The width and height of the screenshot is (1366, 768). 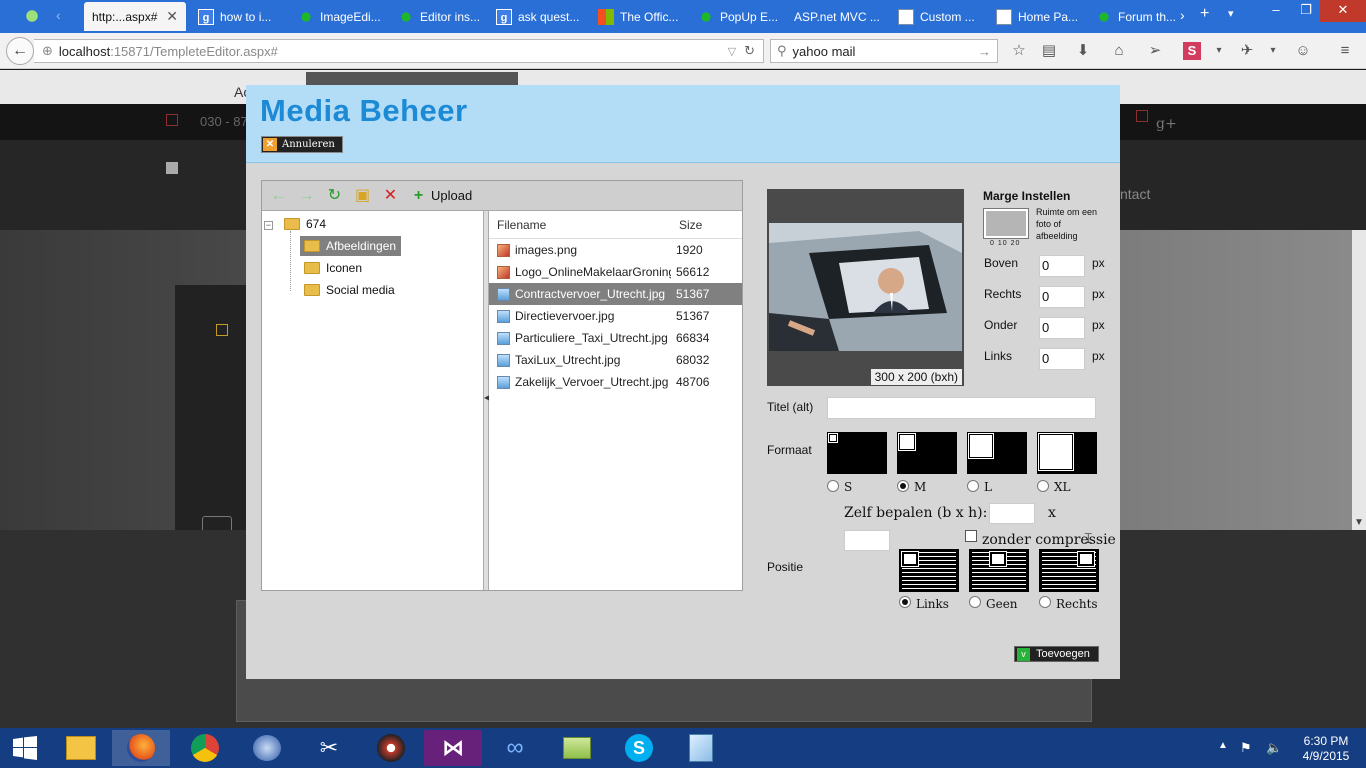 What do you see at coordinates (1276, 11) in the screenshot?
I see `minimize-icon: –` at bounding box center [1276, 11].